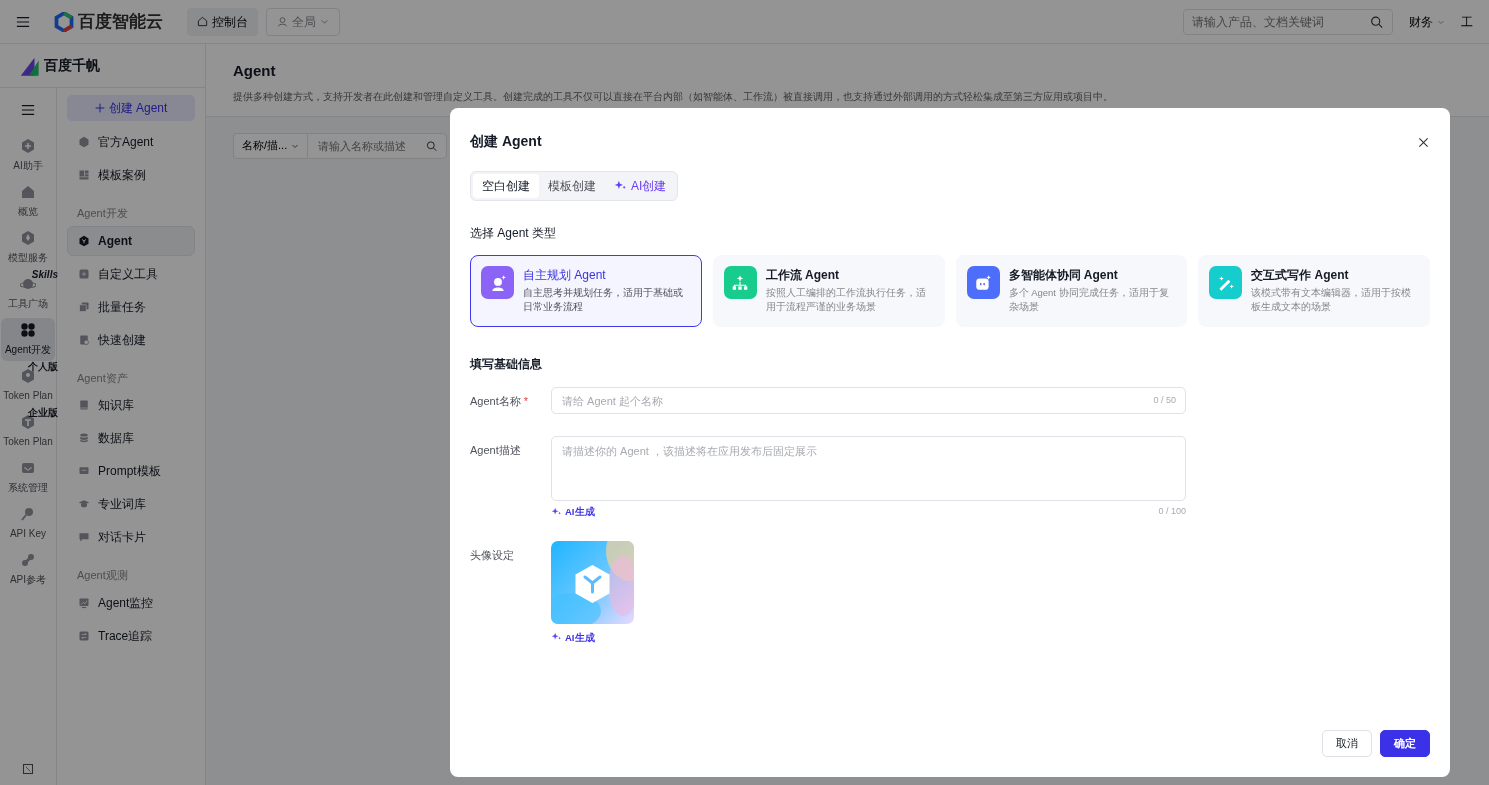  Describe the element at coordinates (28, 534) in the screenshot. I see `rail-label: API Key` at that location.